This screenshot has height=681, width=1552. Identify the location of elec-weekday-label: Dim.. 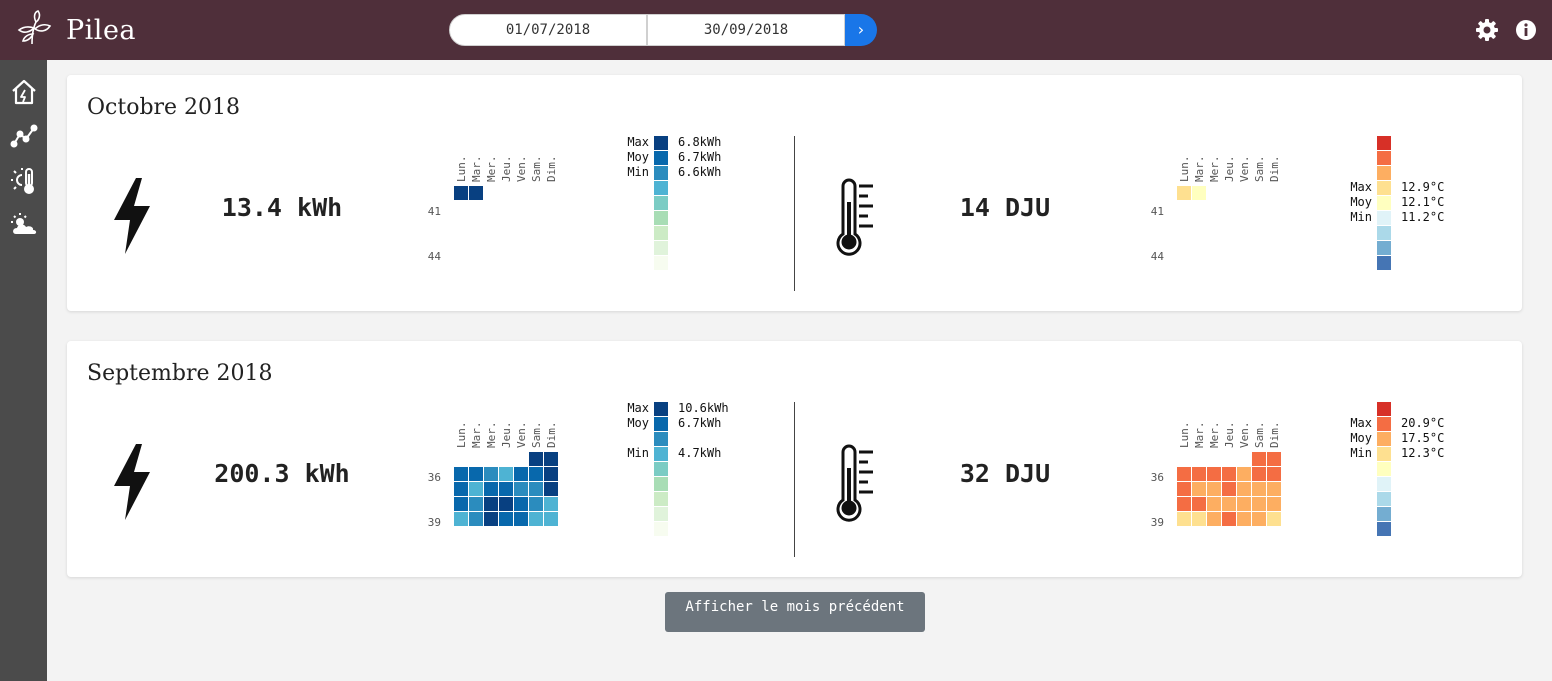
(551, 169).